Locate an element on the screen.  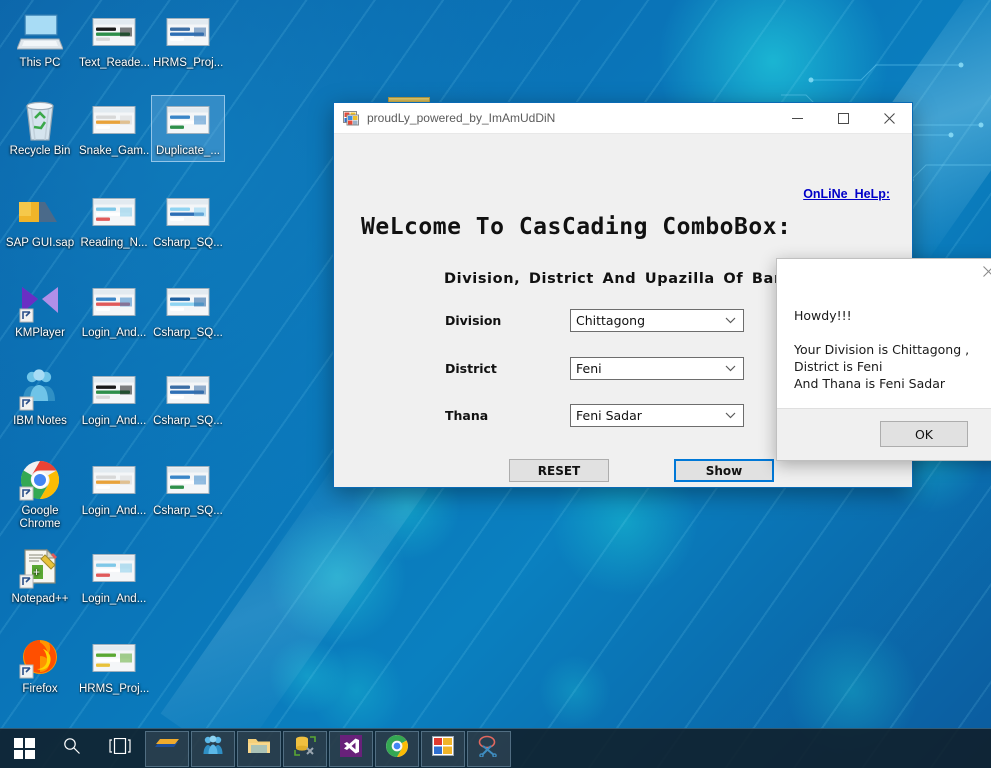
reset-button: RESET is located at coordinates (559, 470).